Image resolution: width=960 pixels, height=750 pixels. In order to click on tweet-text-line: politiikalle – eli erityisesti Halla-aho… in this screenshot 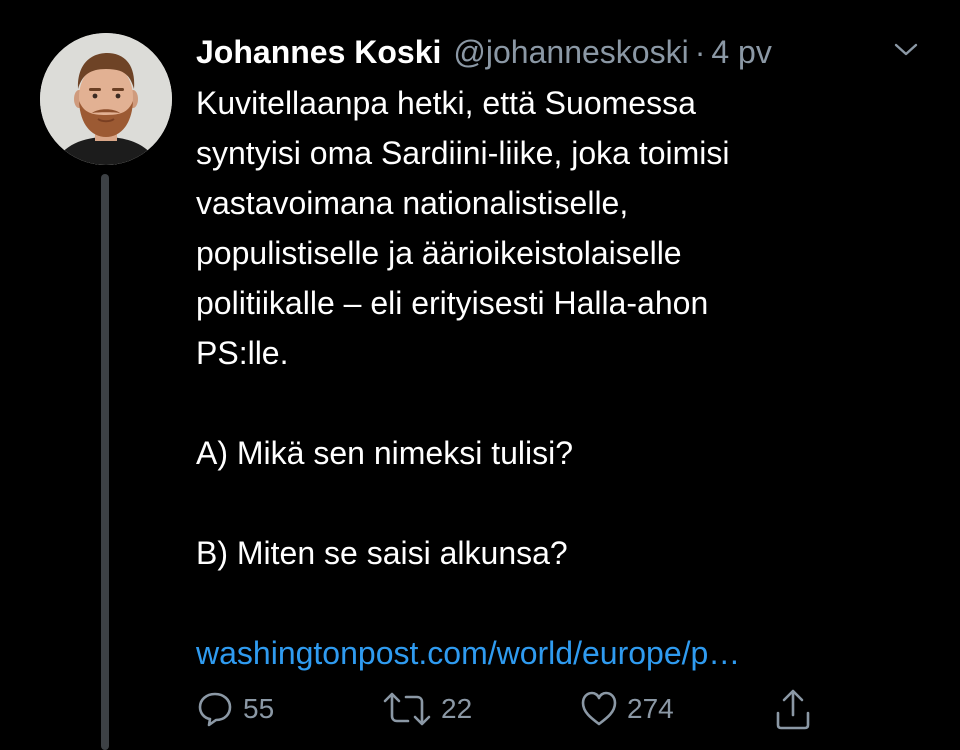, I will do `click(452, 303)`.